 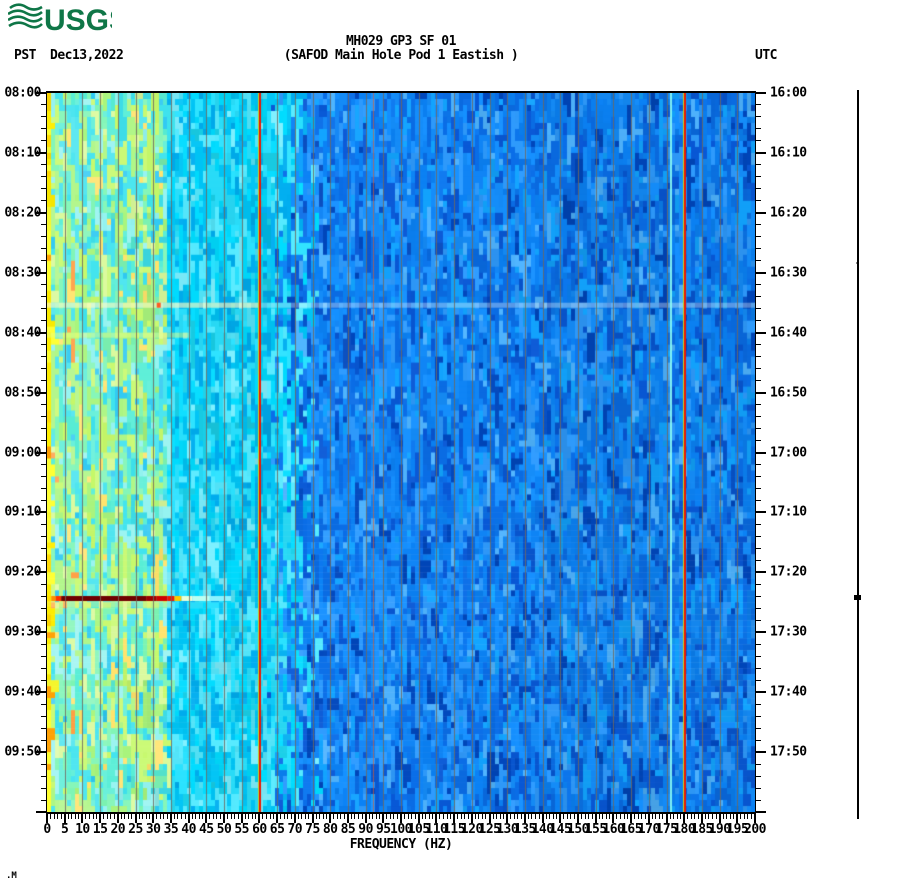 I want to click on bottom-axis-tick-label: 80, so click(x=330, y=829).